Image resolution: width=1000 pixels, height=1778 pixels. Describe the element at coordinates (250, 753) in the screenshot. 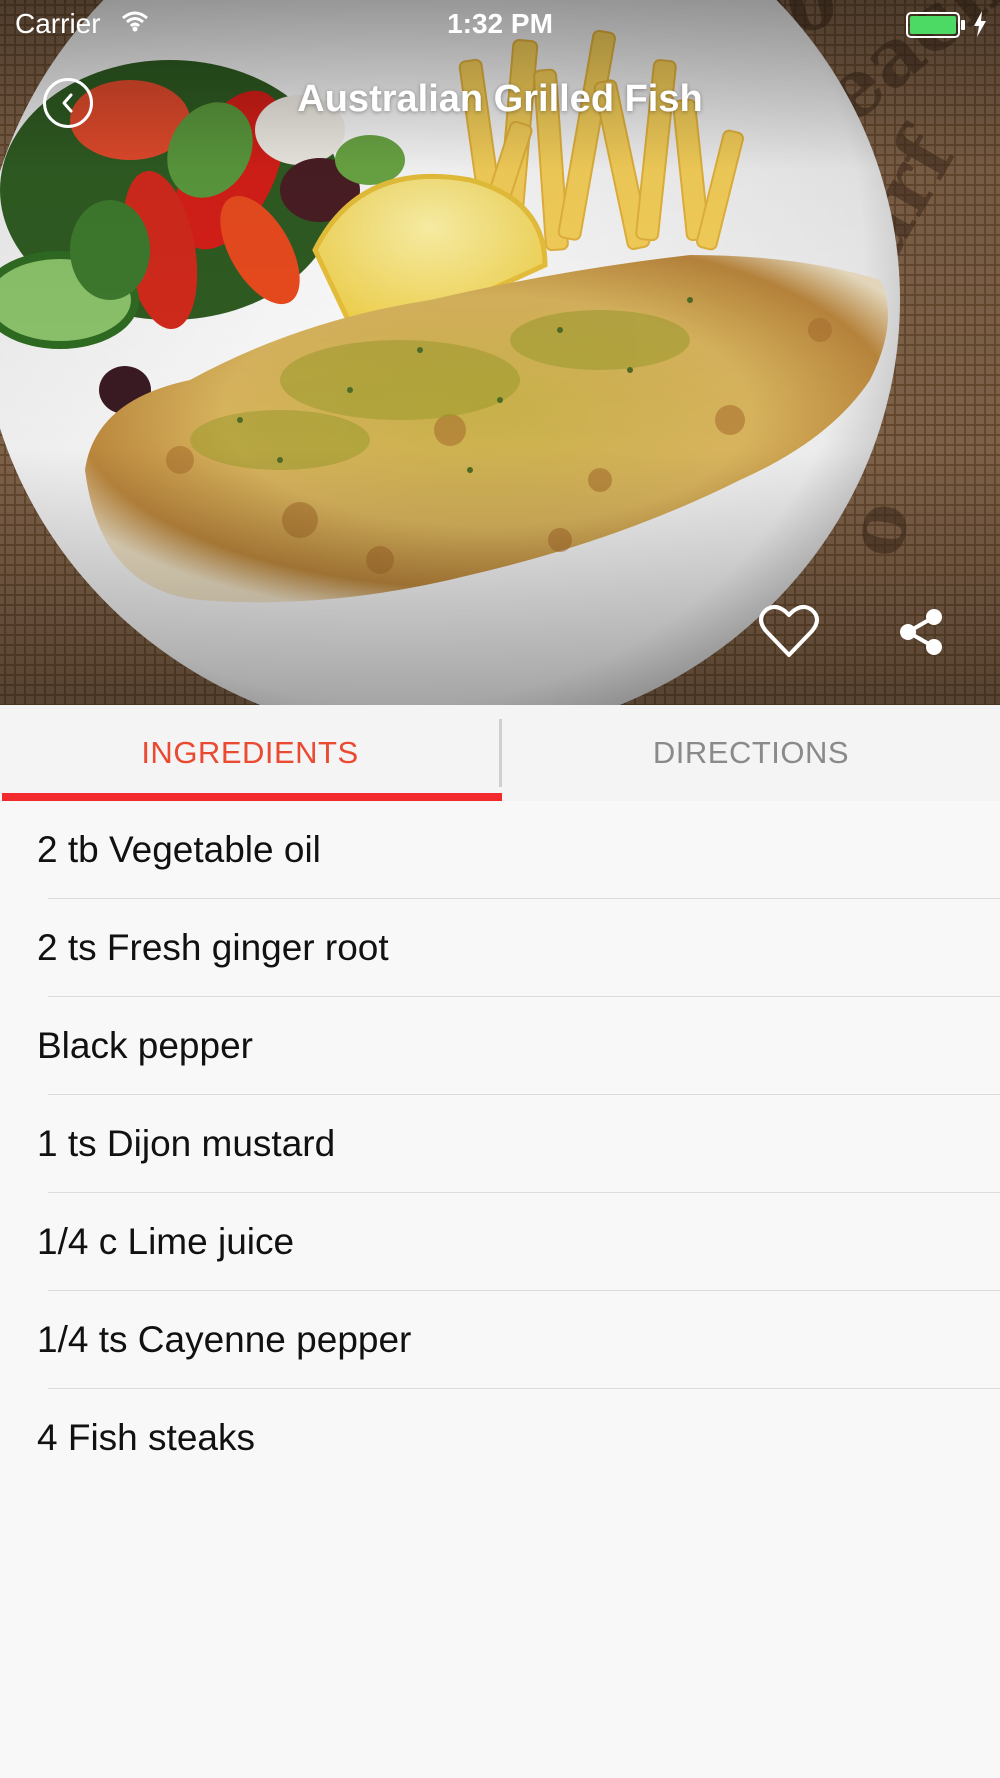

I see `tab-ingredients: INGREDIENTS` at that location.